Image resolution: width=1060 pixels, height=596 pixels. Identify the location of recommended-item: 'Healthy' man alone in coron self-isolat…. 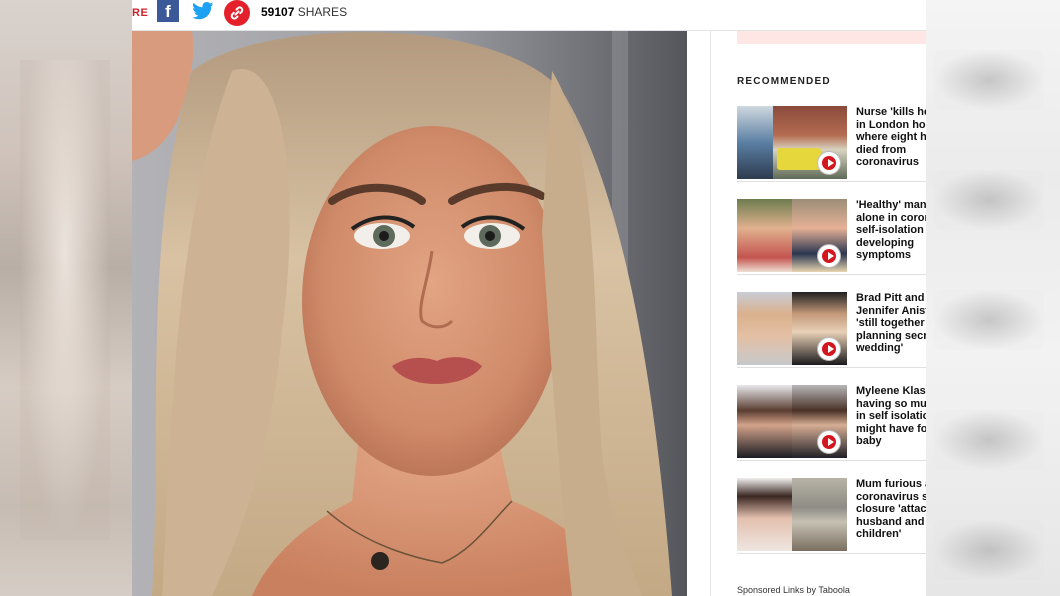
(831, 236).